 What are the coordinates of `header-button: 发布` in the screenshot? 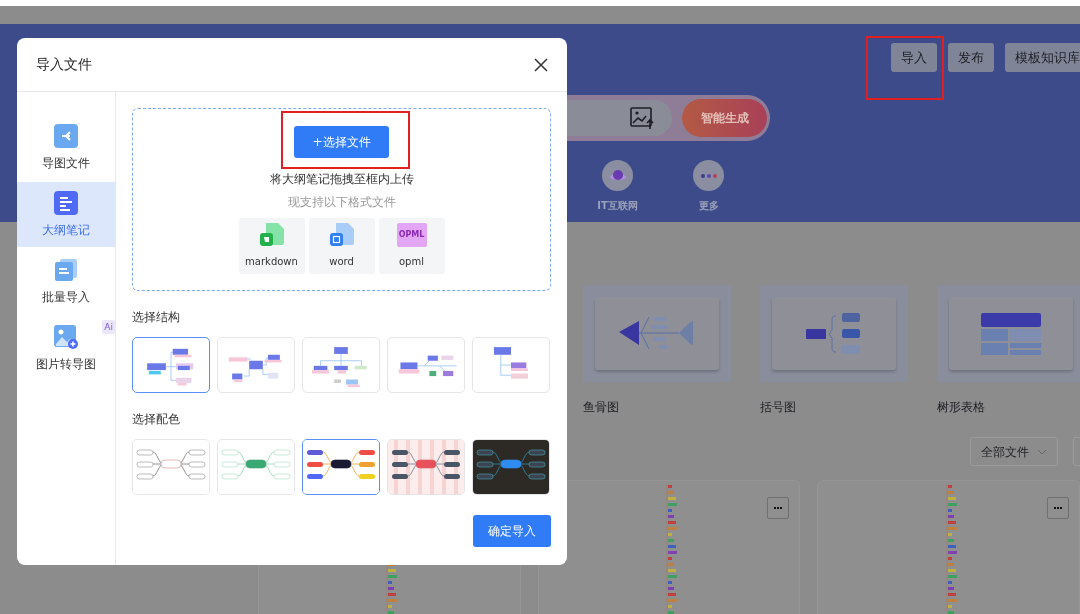 It's located at (971, 57).